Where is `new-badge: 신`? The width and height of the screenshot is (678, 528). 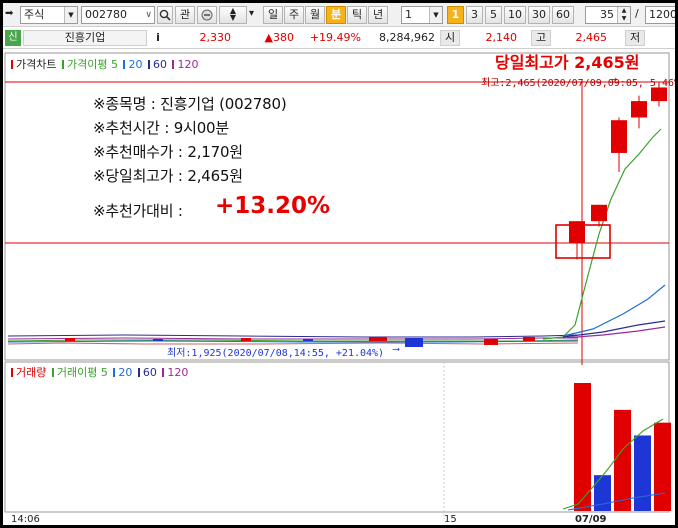 new-badge: 신 is located at coordinates (13, 38).